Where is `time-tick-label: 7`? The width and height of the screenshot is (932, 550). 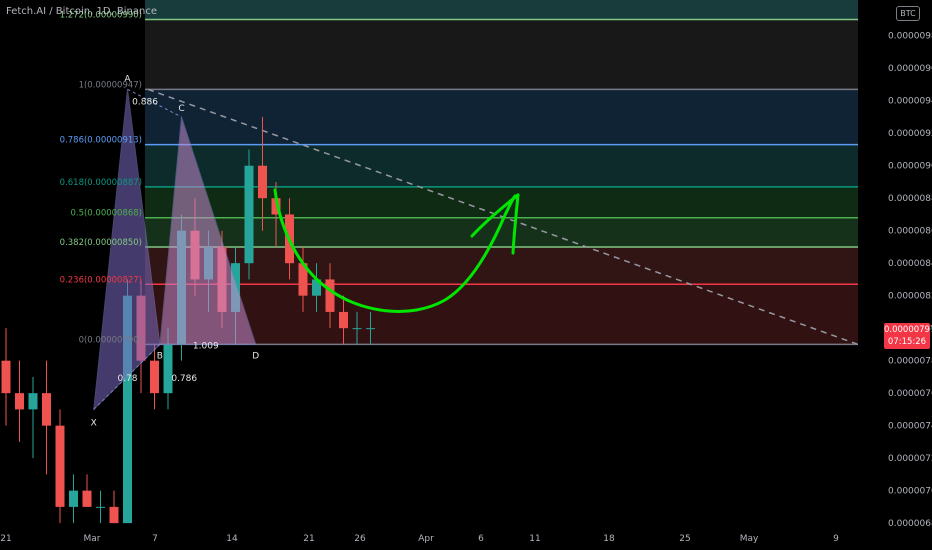 time-tick-label: 7 is located at coordinates (155, 539).